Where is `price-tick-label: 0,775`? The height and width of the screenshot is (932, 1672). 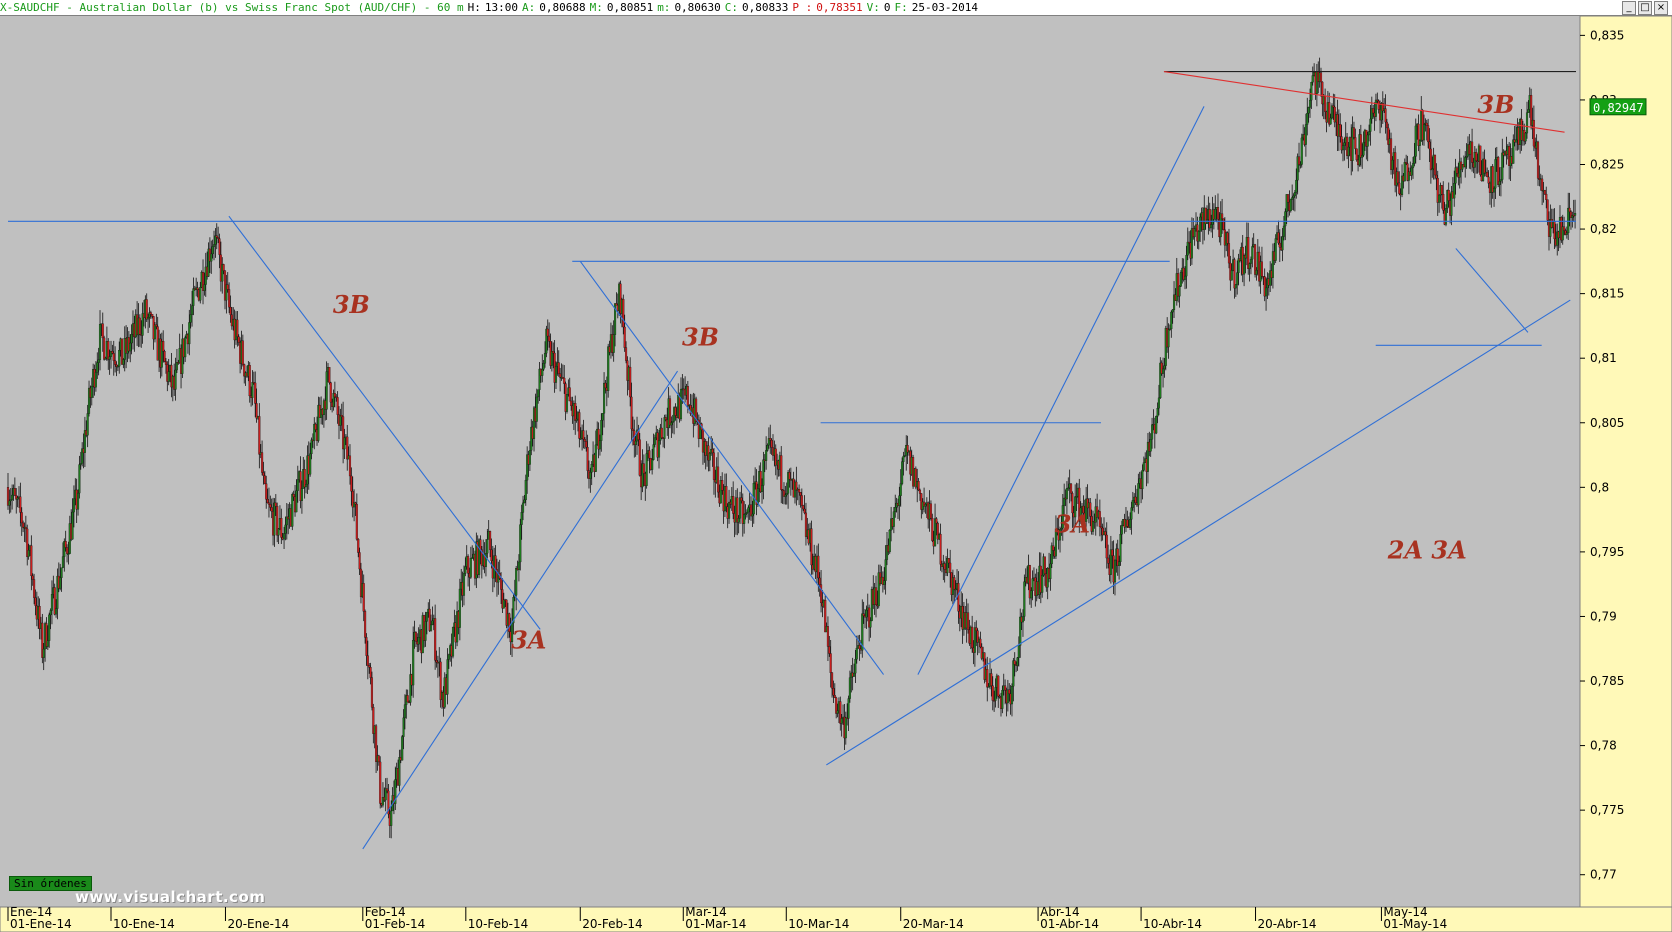
price-tick-label: 0,775 is located at coordinates (1607, 810).